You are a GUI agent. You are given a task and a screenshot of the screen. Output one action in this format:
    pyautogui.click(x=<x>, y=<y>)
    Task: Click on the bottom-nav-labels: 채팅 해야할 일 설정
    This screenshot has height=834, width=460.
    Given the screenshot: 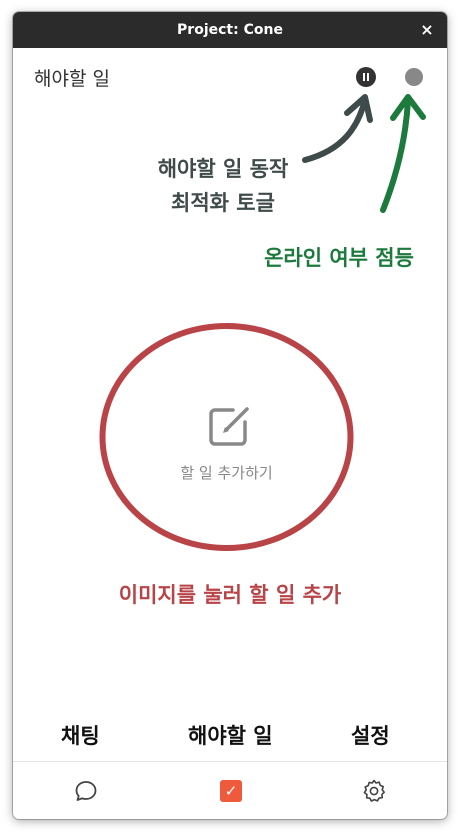 What is the action you would take?
    pyautogui.click(x=230, y=740)
    